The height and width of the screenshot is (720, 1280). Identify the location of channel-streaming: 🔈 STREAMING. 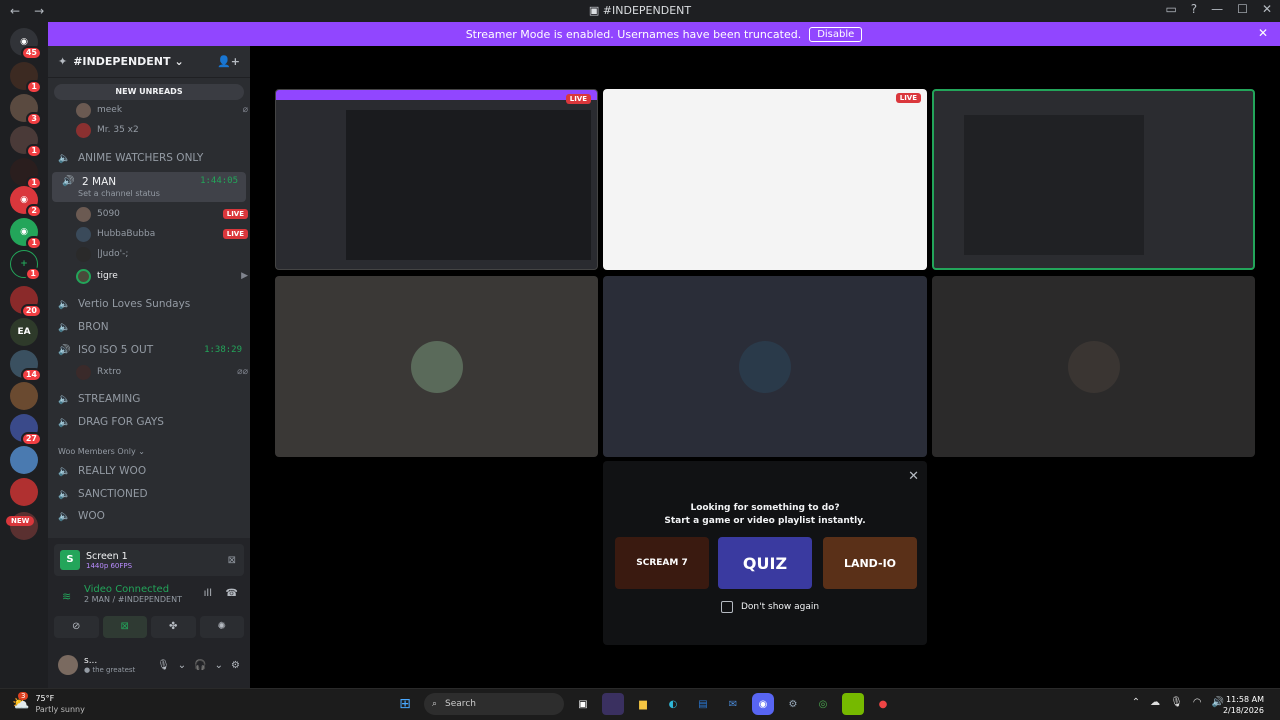
(149, 399).